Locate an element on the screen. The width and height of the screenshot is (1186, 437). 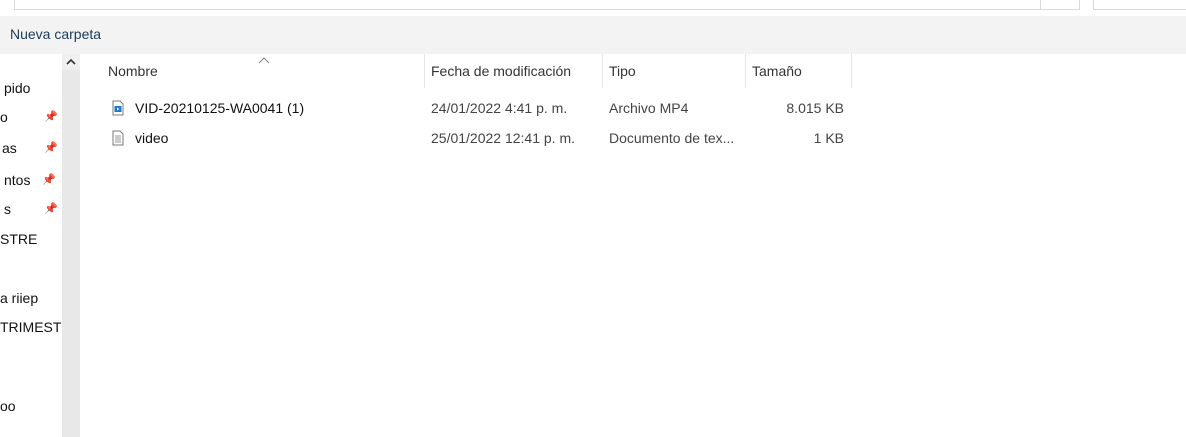
video-file-icon is located at coordinates (118, 108).